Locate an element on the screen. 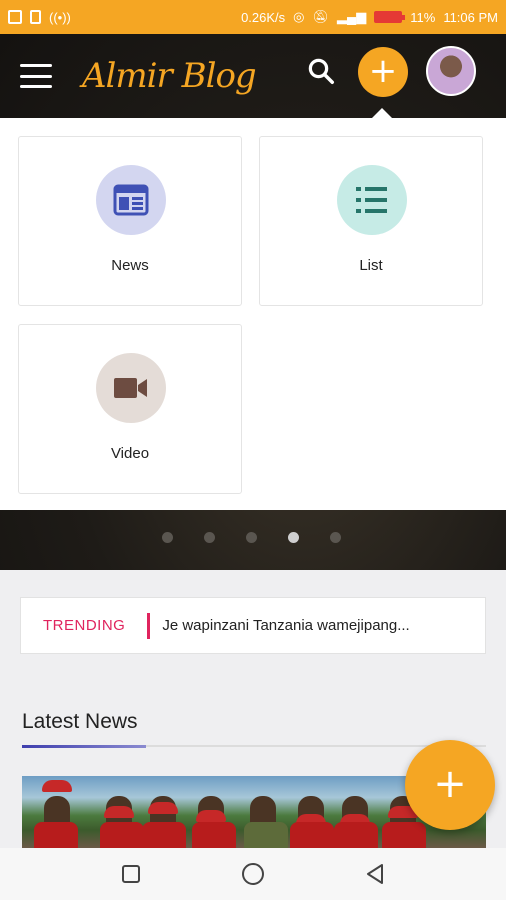 The height and width of the screenshot is (900, 506). recent-apps-button is located at coordinates (131, 874).